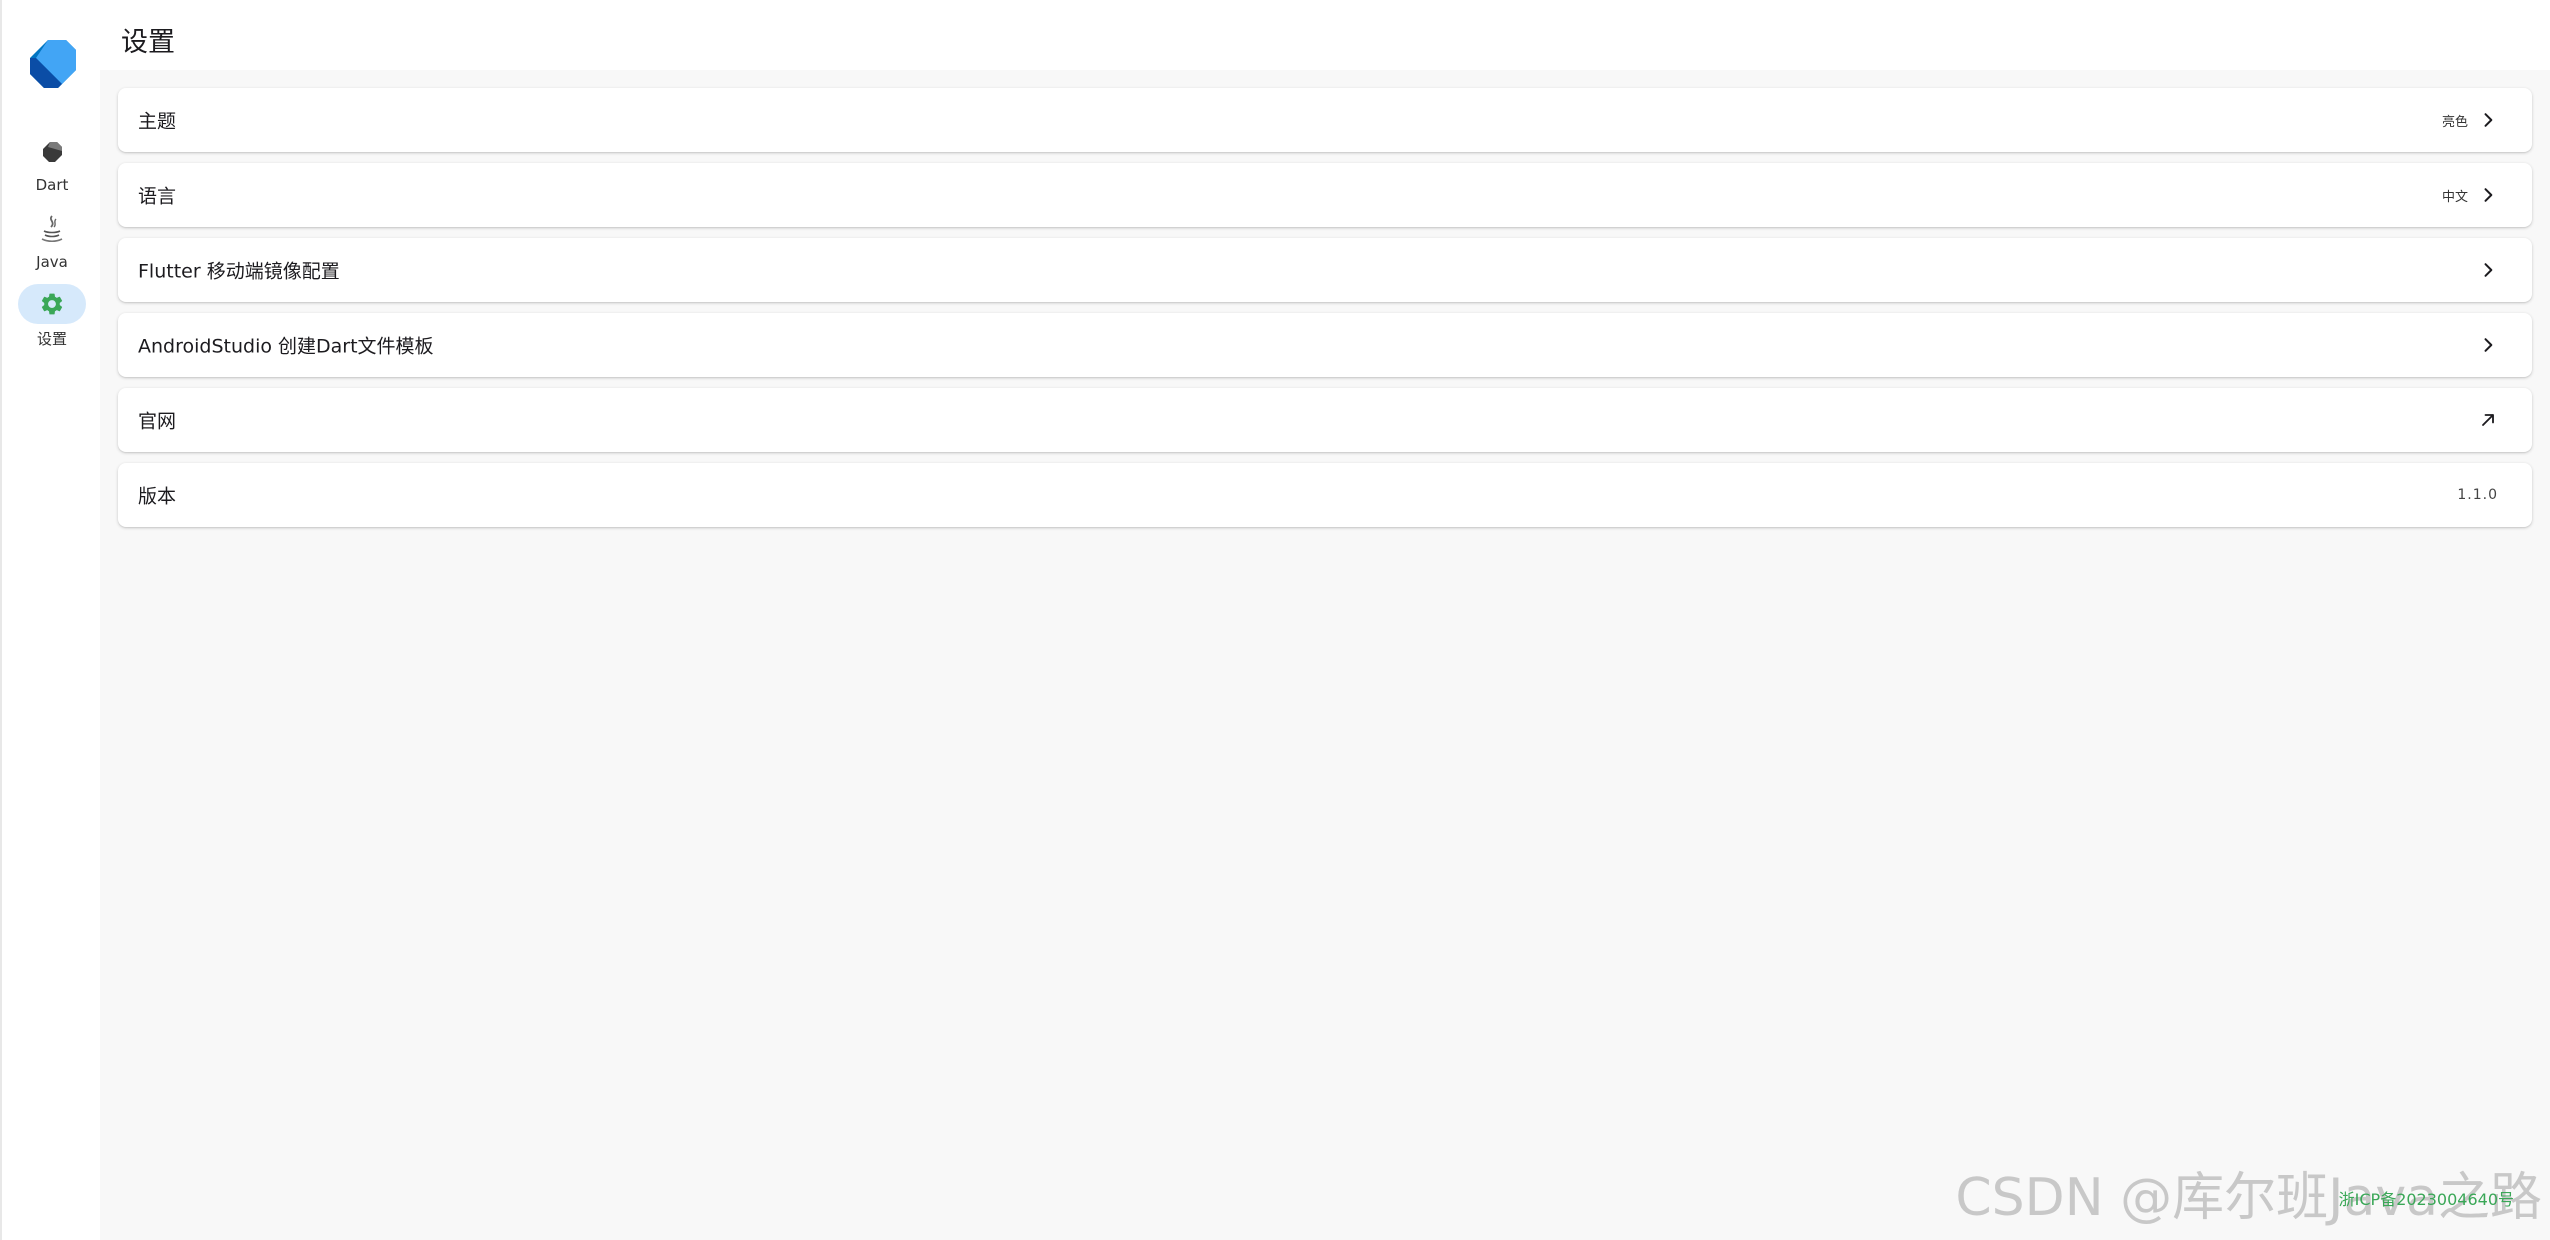  Describe the element at coordinates (157, 421) in the screenshot. I see `setting-label: 官网` at that location.